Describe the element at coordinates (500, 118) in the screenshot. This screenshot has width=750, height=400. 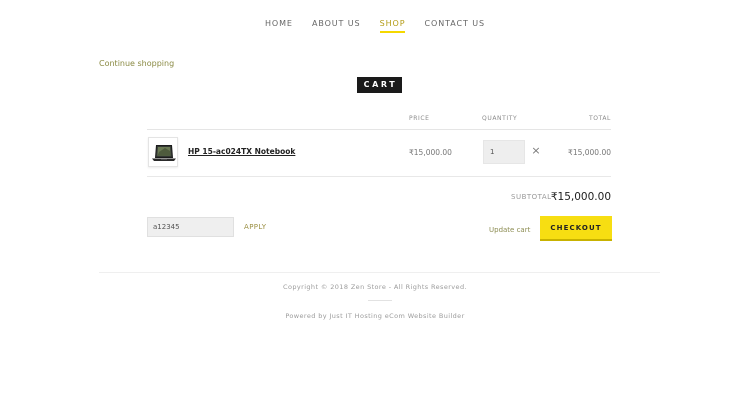
I see `header-quantity: QUANTITY` at that location.